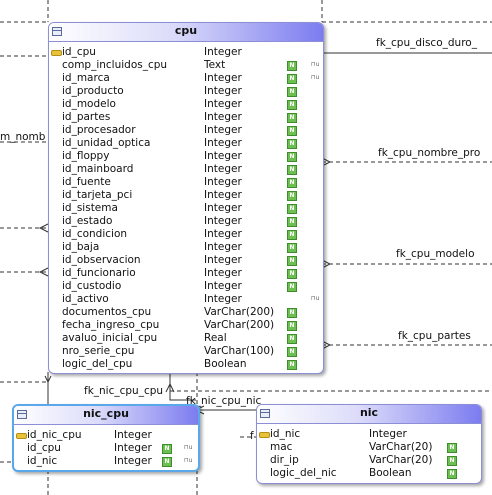  Describe the element at coordinates (186, 325) in the screenshot. I see `field-row: fecha_ingreso_cpu VarChar(200) N` at that location.